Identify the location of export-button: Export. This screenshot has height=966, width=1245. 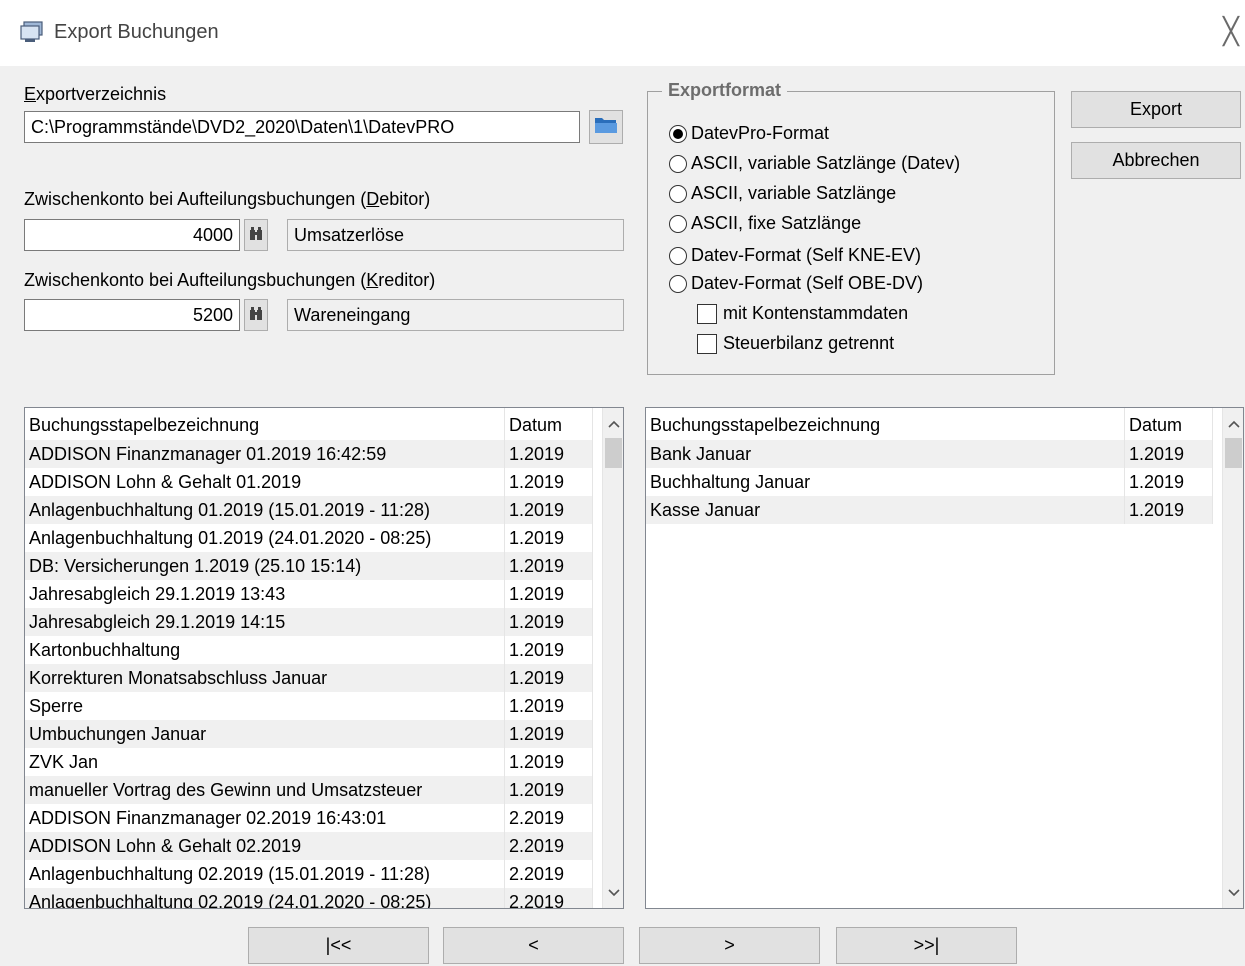
(1156, 109).